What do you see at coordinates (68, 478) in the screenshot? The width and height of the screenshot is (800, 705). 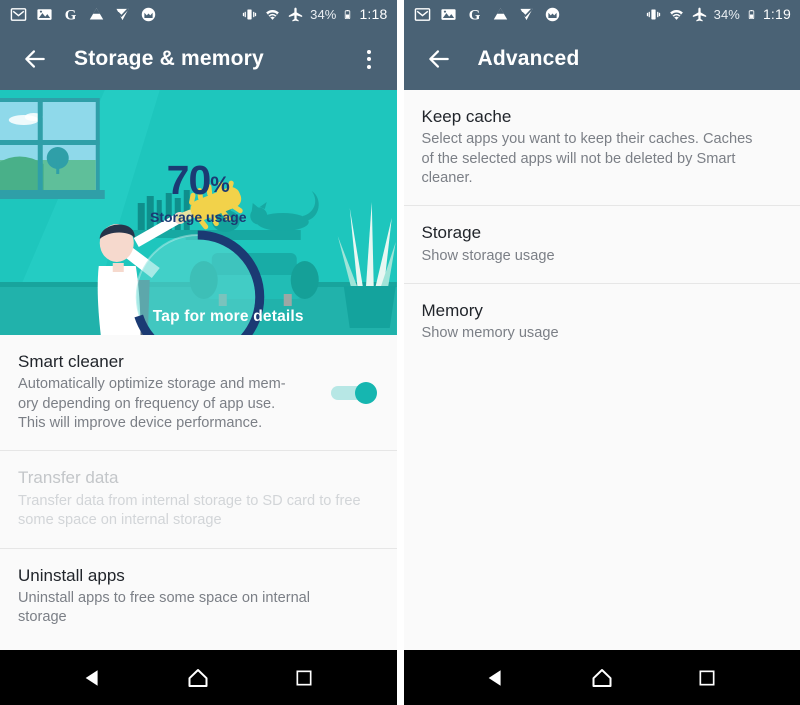 I see `list-item-title: Transfer data` at bounding box center [68, 478].